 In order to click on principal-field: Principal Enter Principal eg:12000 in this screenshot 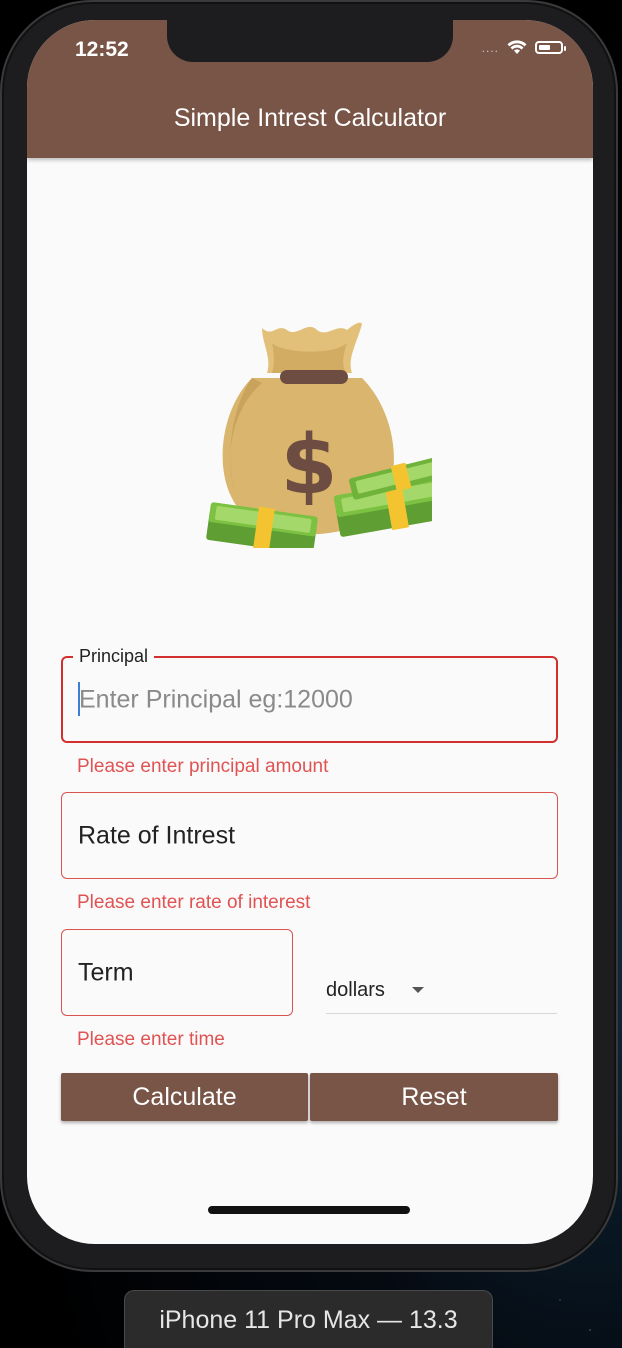, I will do `click(309, 694)`.